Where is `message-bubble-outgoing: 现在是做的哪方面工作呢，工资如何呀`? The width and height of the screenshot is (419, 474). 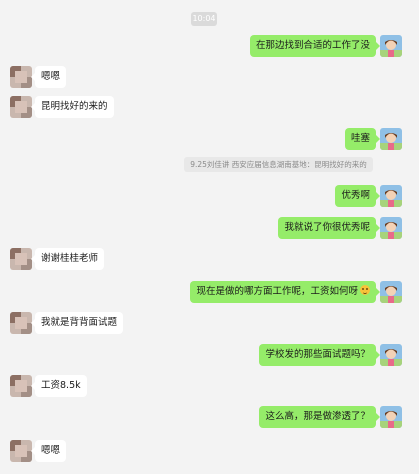 message-bubble-outgoing: 现在是做的哪方面工作呢，工资如何呀 is located at coordinates (285, 292).